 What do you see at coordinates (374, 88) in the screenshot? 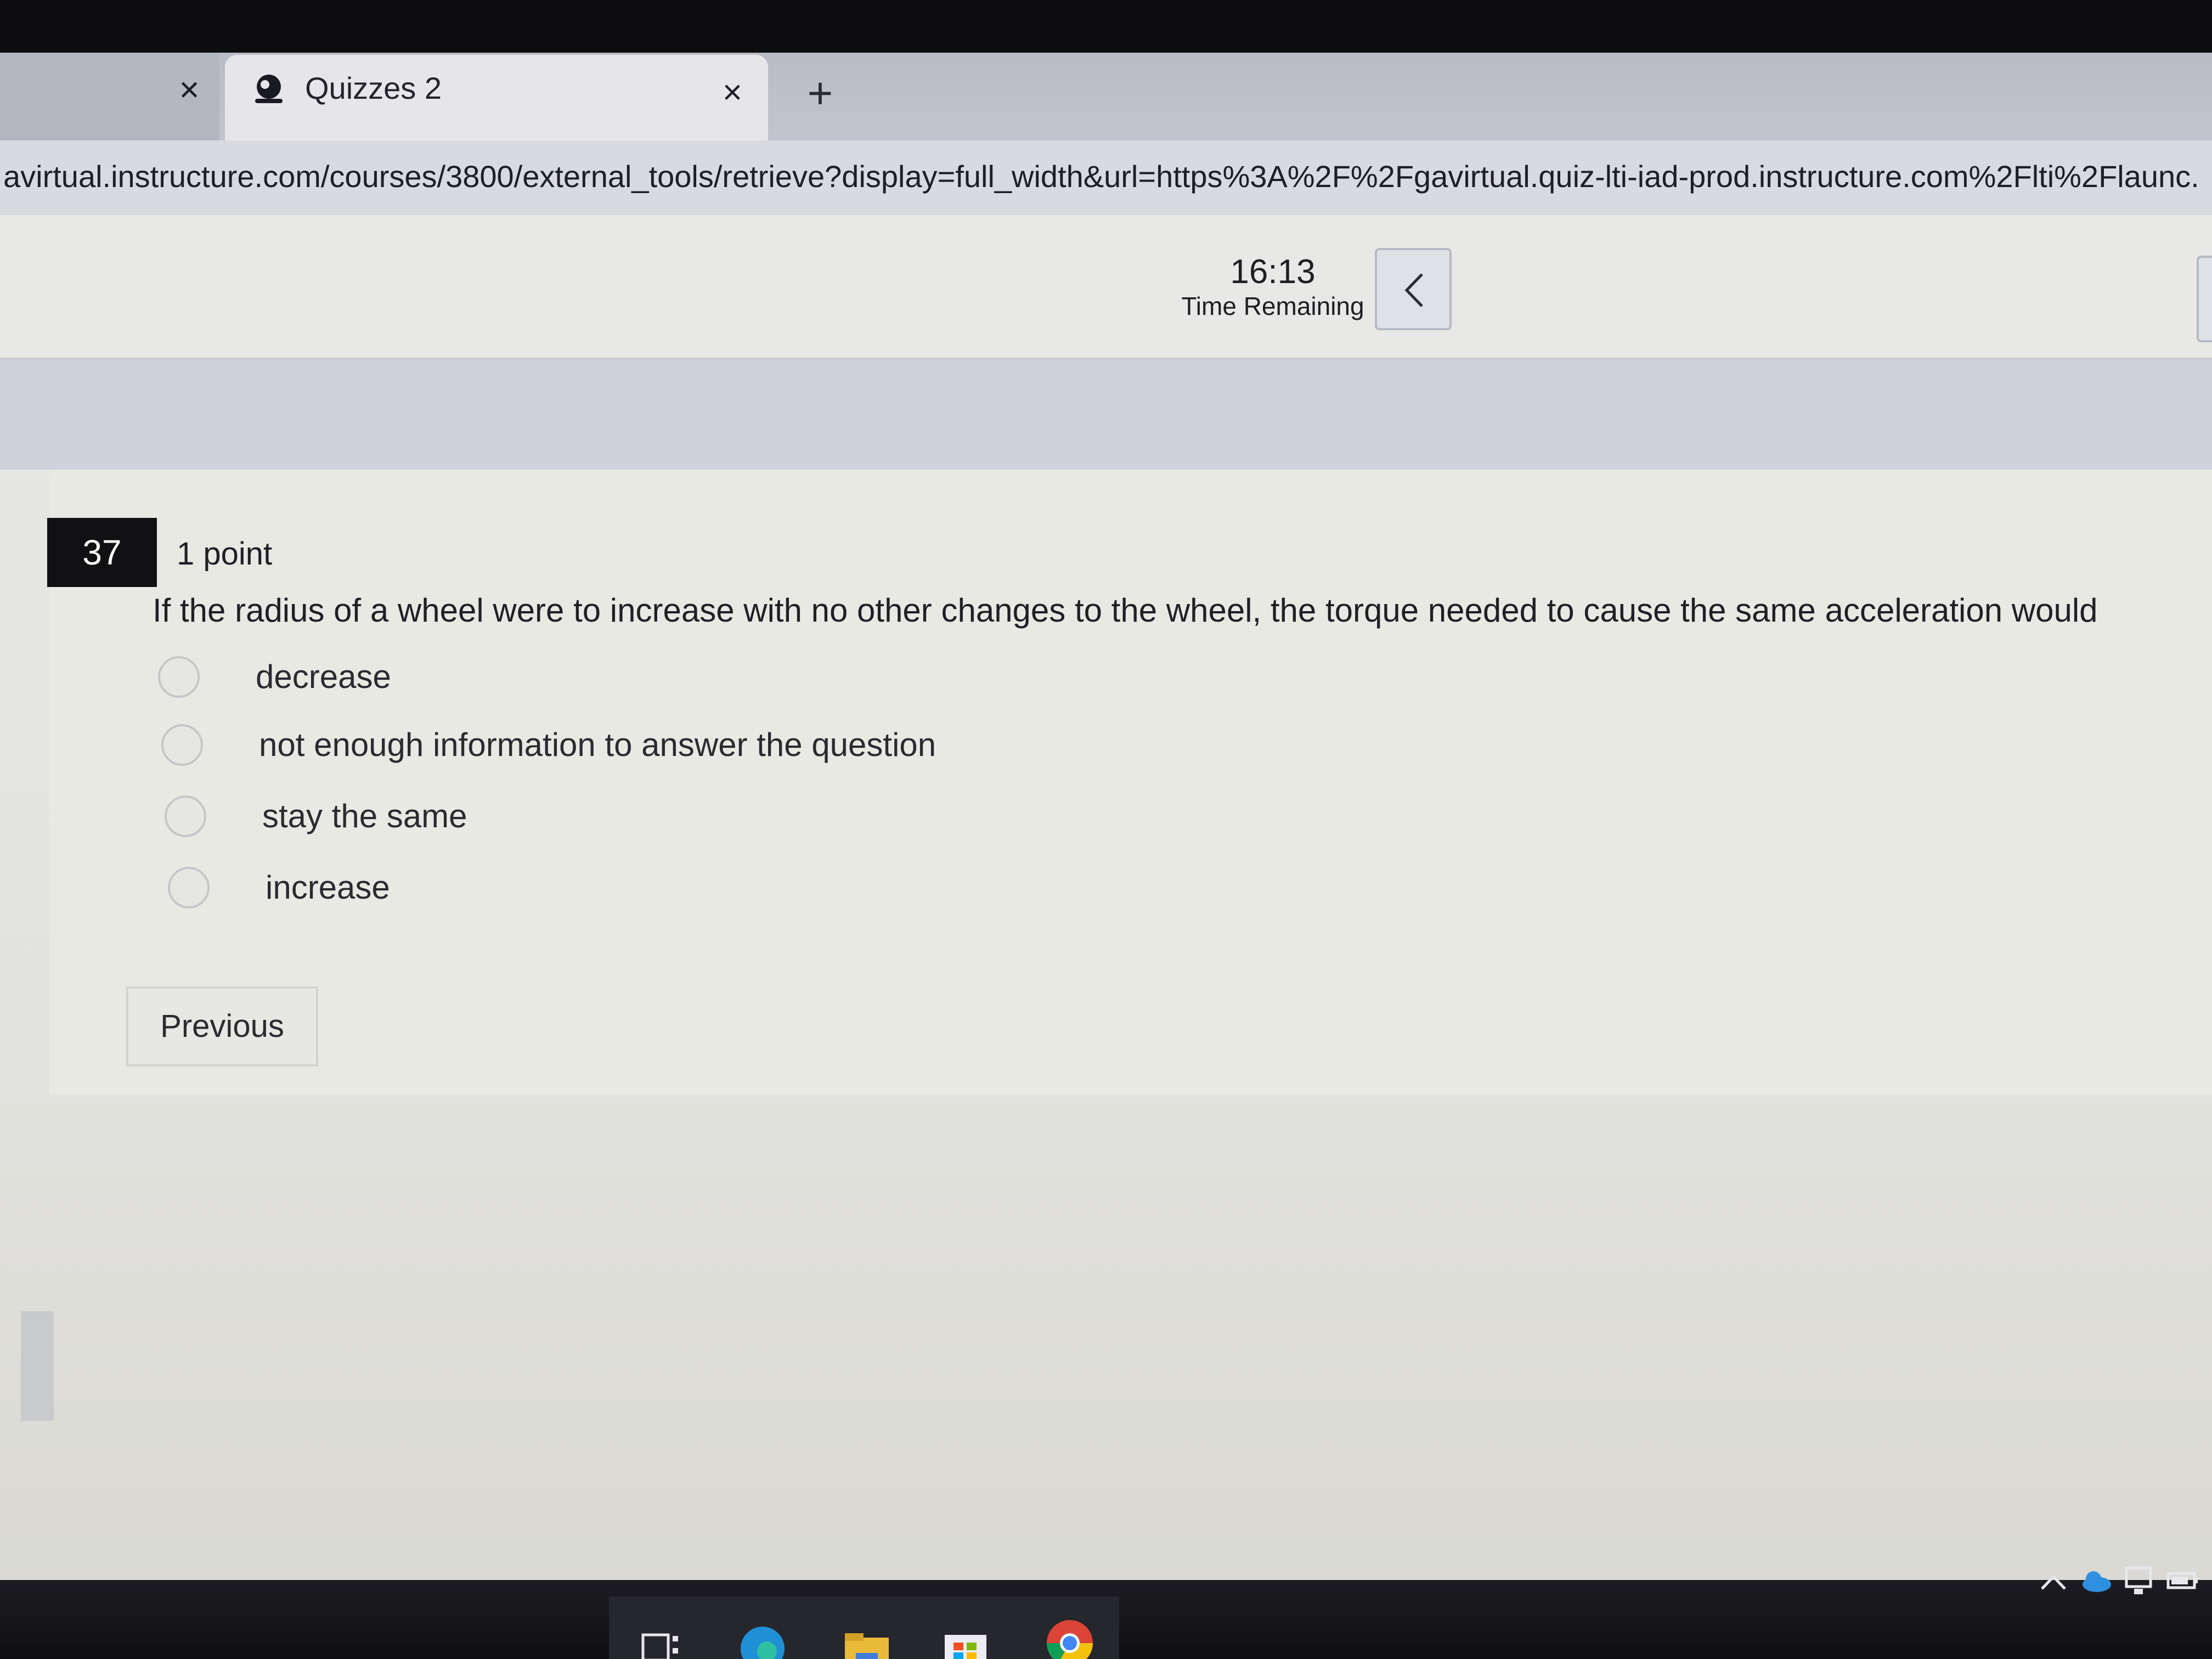
I see `tab-title: Quizzes 2` at bounding box center [374, 88].